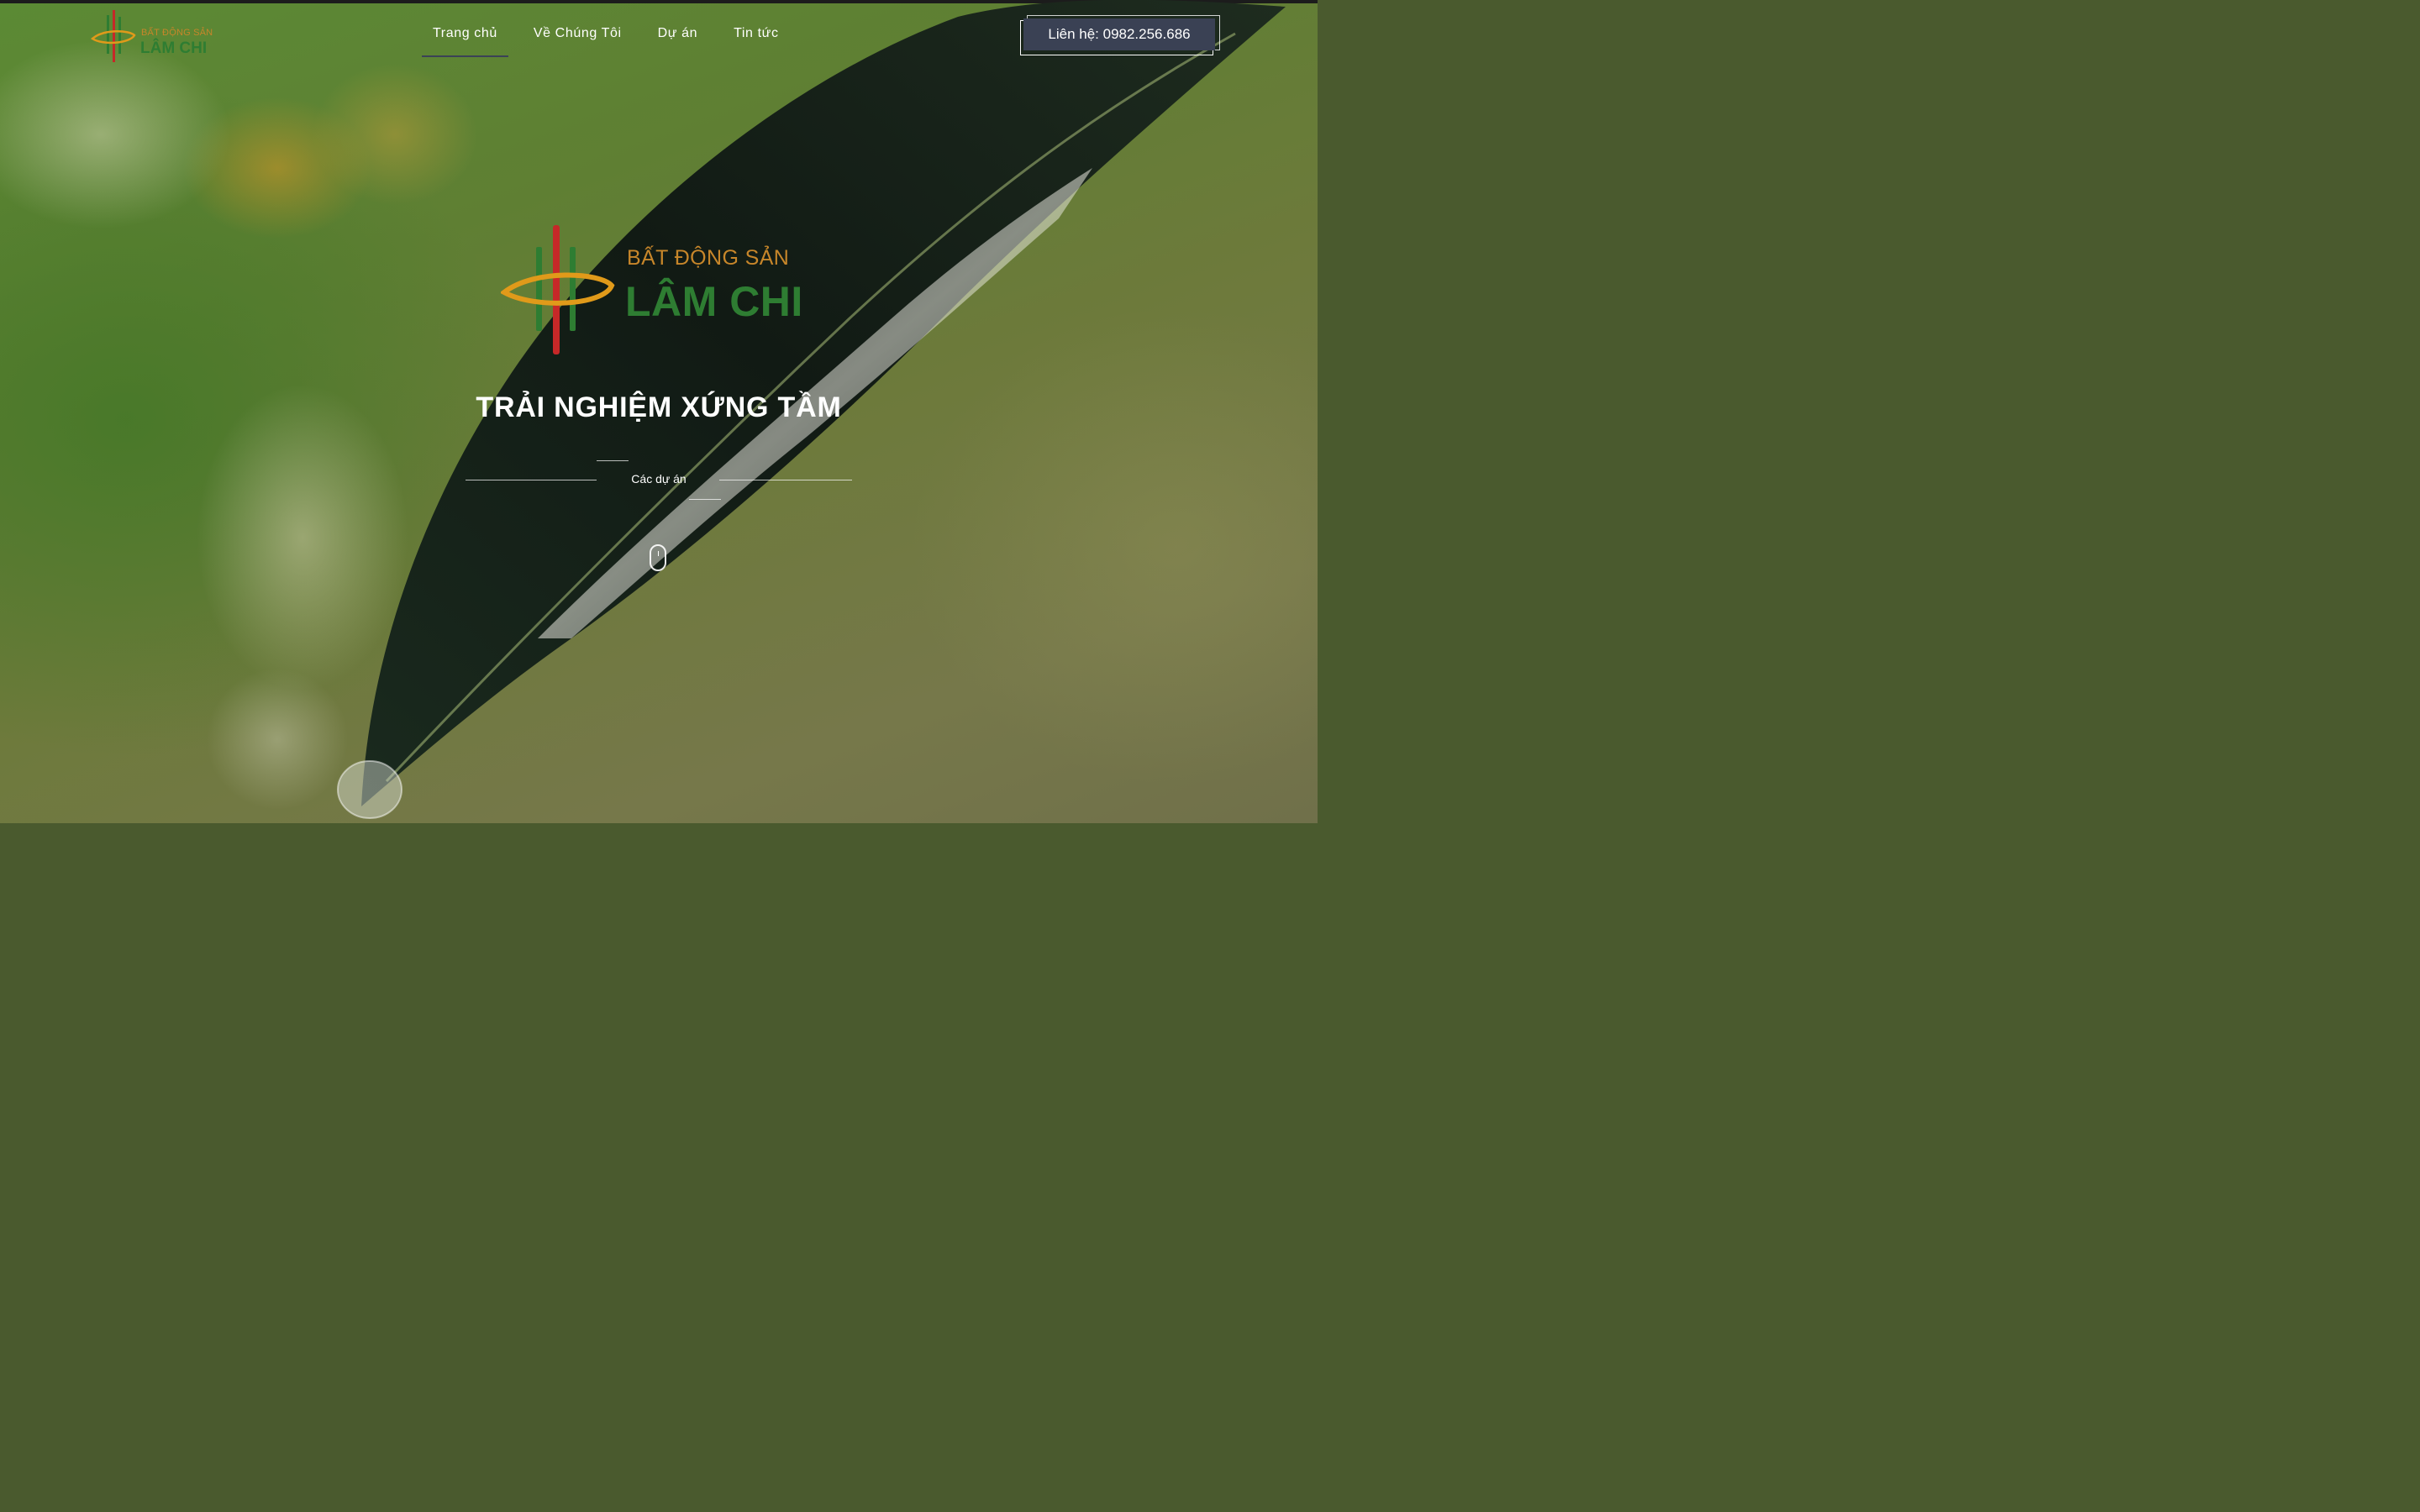 The image size is (2420, 1512). Describe the element at coordinates (659, 407) in the screenshot. I see `hero-headline: TRẢI NGHIỆM XỨNG TẦM` at that location.